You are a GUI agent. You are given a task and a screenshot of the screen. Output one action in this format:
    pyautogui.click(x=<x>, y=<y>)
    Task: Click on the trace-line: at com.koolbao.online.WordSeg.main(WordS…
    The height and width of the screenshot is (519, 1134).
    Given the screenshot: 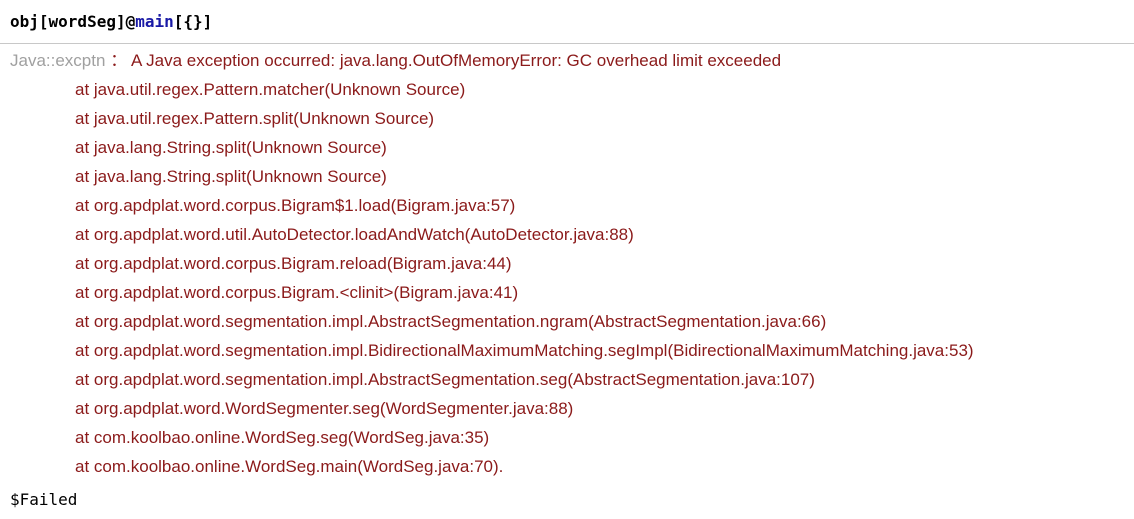 What is the action you would take?
    pyautogui.click(x=289, y=466)
    